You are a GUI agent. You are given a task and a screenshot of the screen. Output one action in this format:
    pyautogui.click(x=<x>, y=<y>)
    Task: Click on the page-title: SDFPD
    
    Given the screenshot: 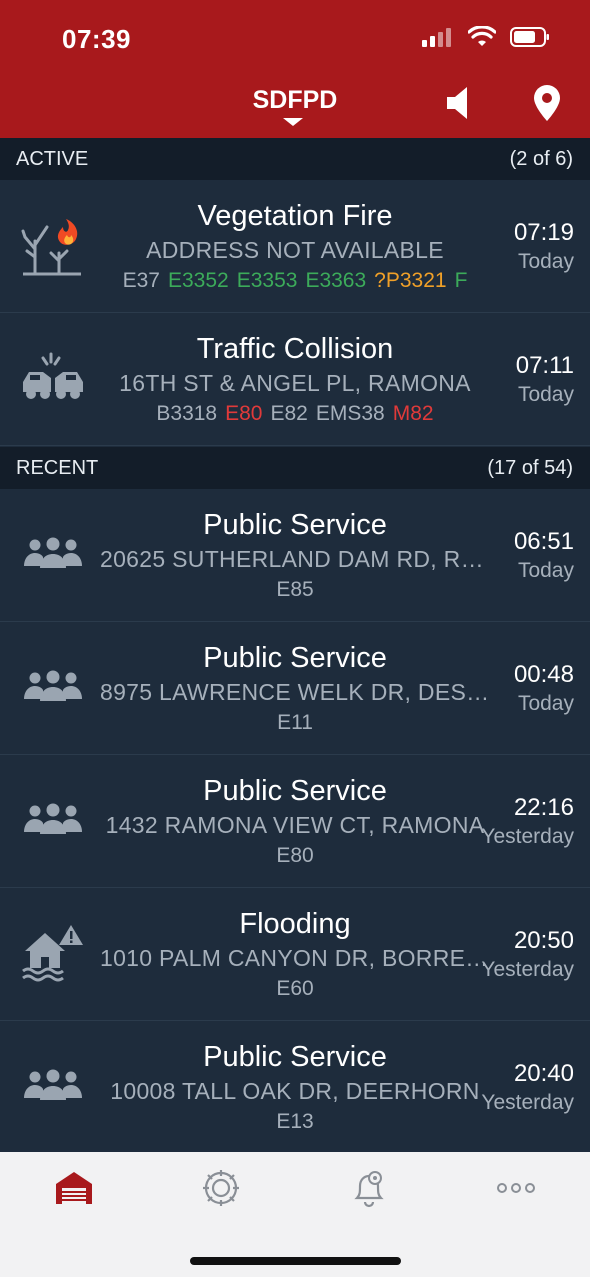 What is the action you would take?
    pyautogui.click(x=295, y=100)
    